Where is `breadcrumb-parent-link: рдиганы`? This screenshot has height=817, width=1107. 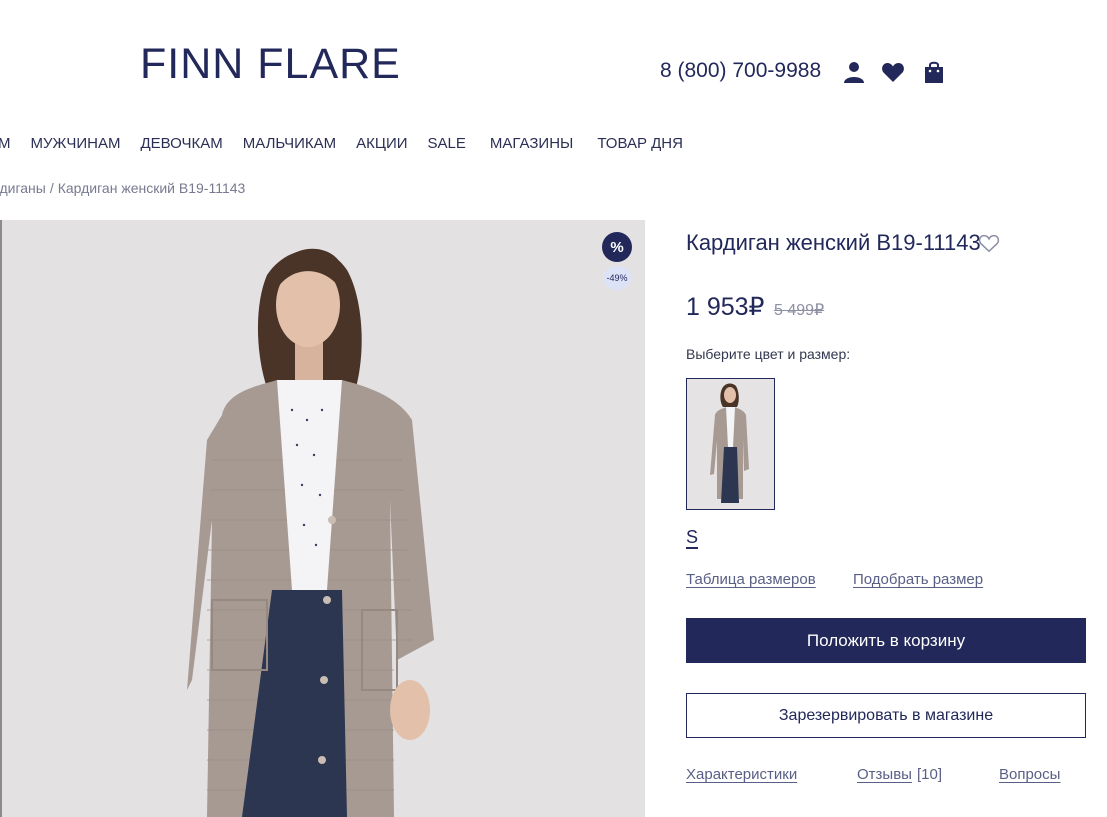 breadcrumb-parent-link: рдиганы is located at coordinates (23, 188).